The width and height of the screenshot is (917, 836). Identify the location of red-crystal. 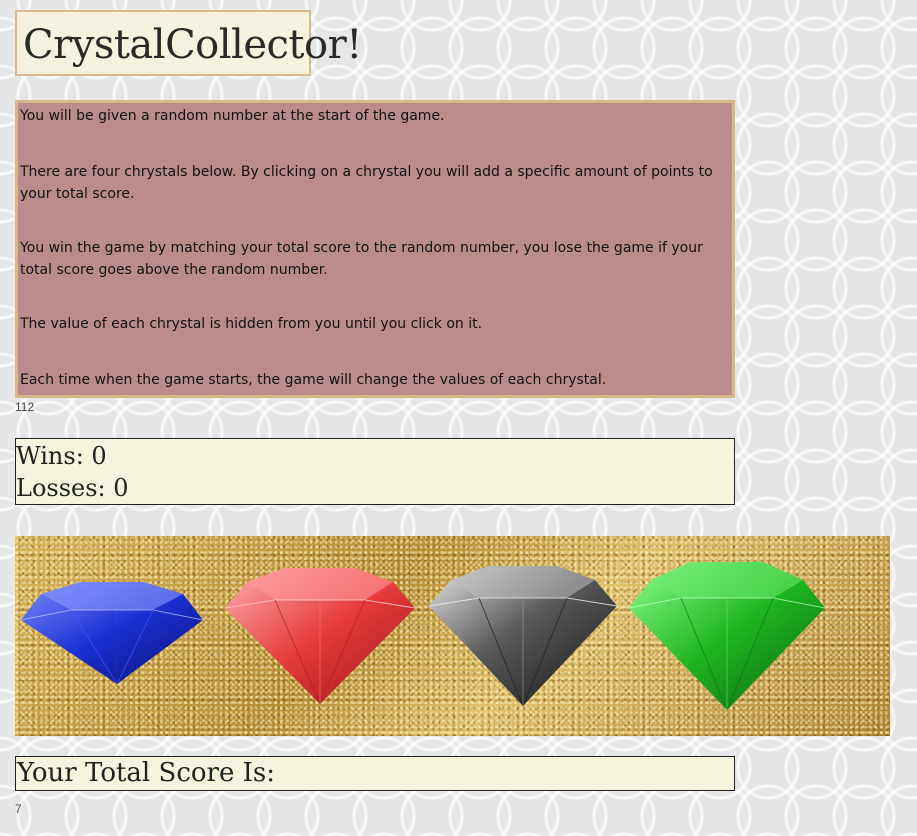
(320, 636).